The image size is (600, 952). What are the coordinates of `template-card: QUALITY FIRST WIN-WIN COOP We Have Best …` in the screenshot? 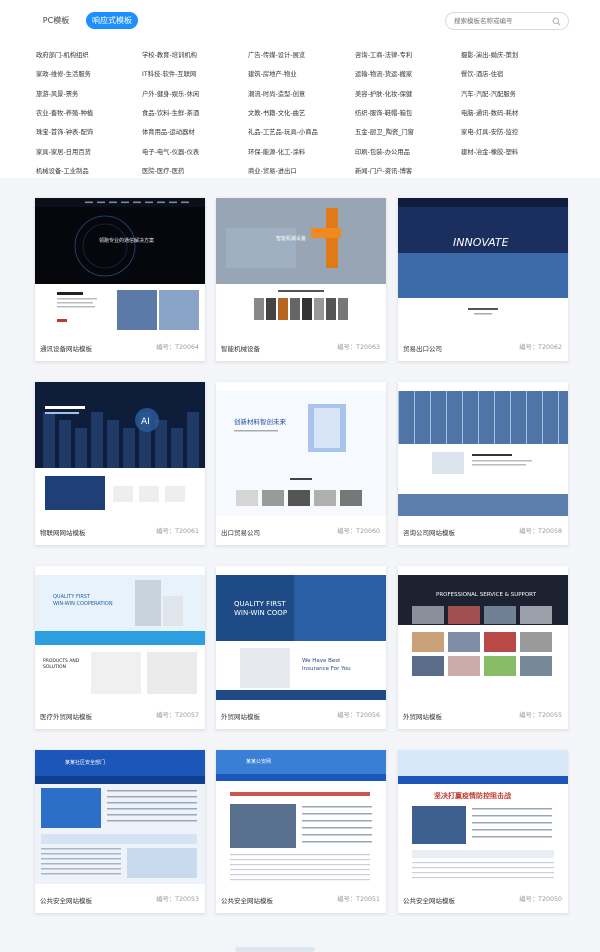 It's located at (301, 647).